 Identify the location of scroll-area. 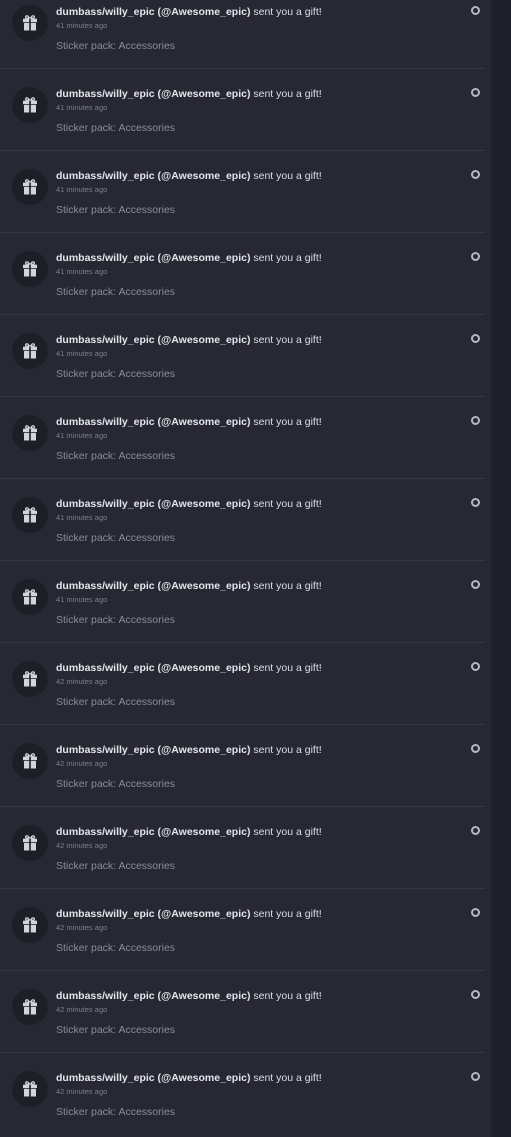
(501, 568).